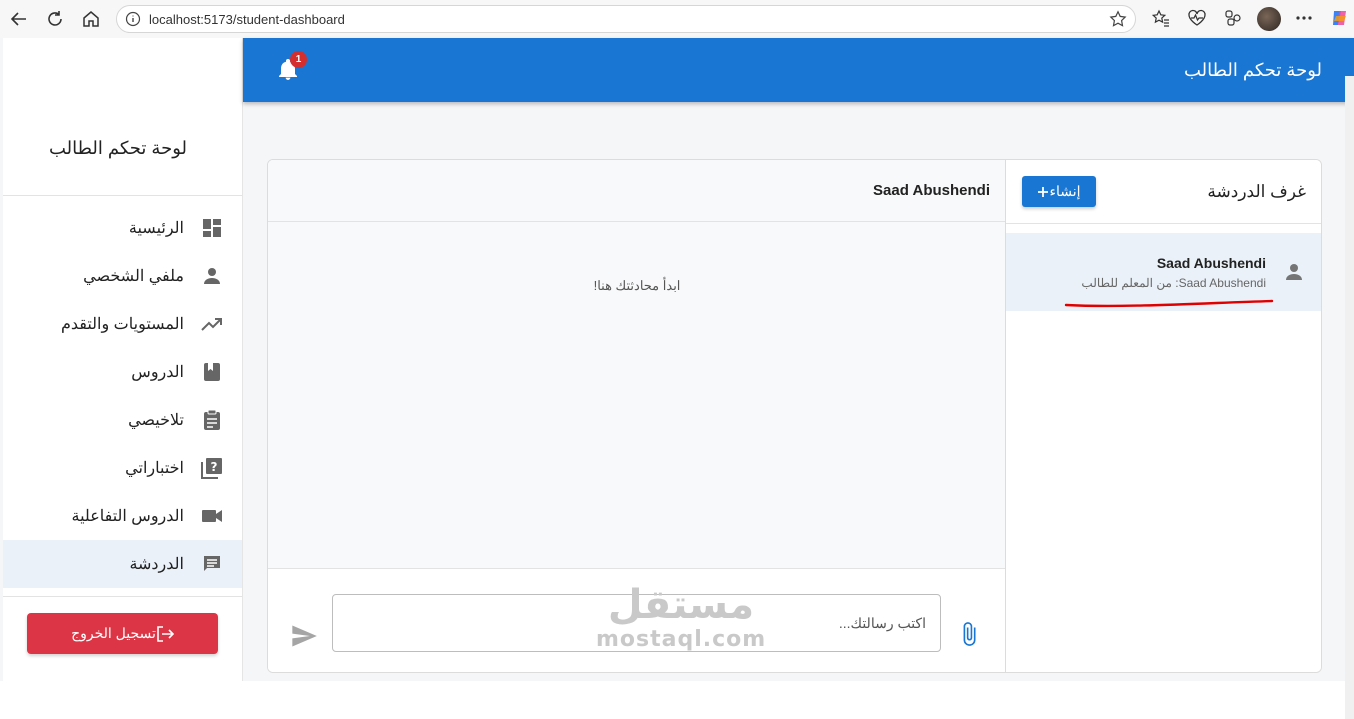 This screenshot has height=719, width=1354. I want to click on sidebar-item-label: المستويات والتقدم, so click(122, 324).